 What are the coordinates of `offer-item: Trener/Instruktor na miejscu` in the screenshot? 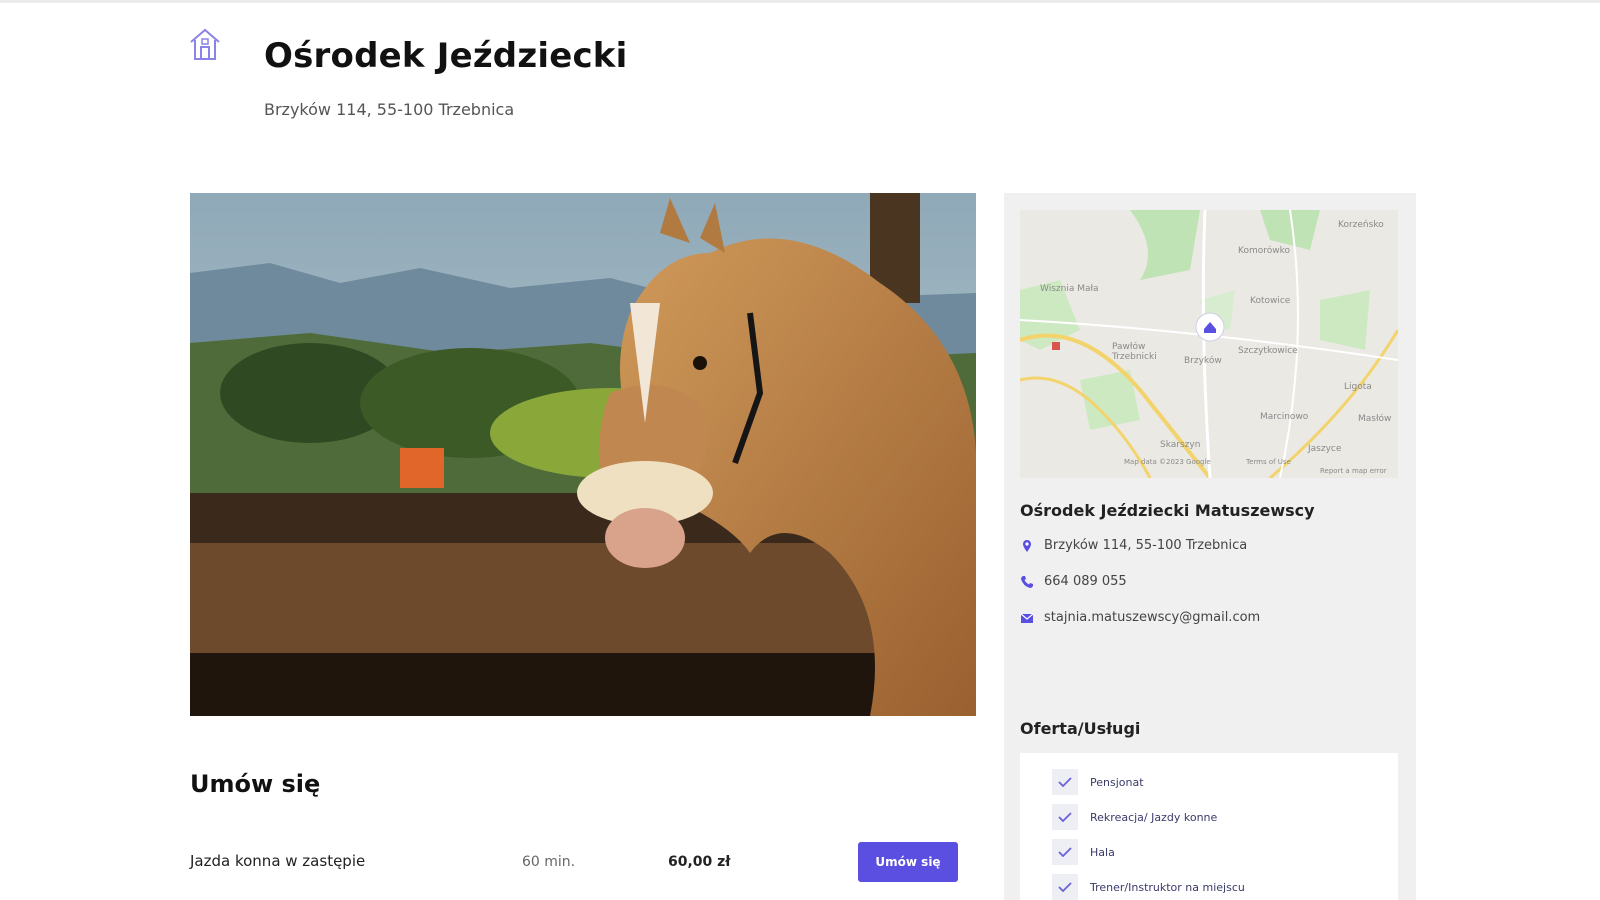 It's located at (1148, 887).